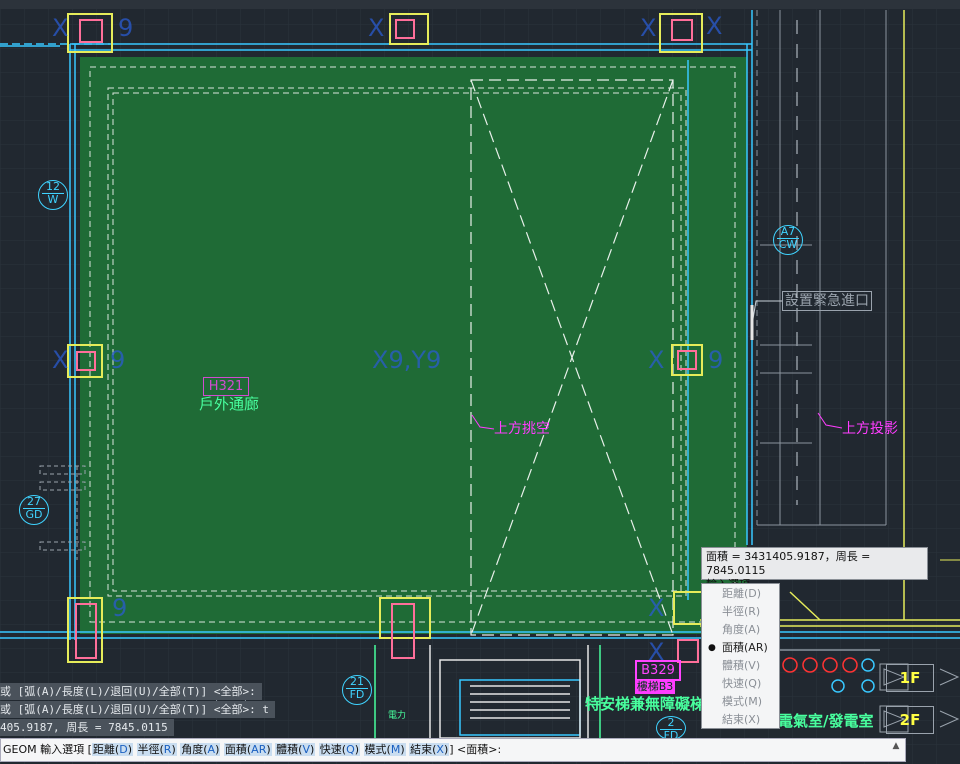  What do you see at coordinates (306, 749) in the screenshot?
I see `cmd-option-key: V` at bounding box center [306, 749].